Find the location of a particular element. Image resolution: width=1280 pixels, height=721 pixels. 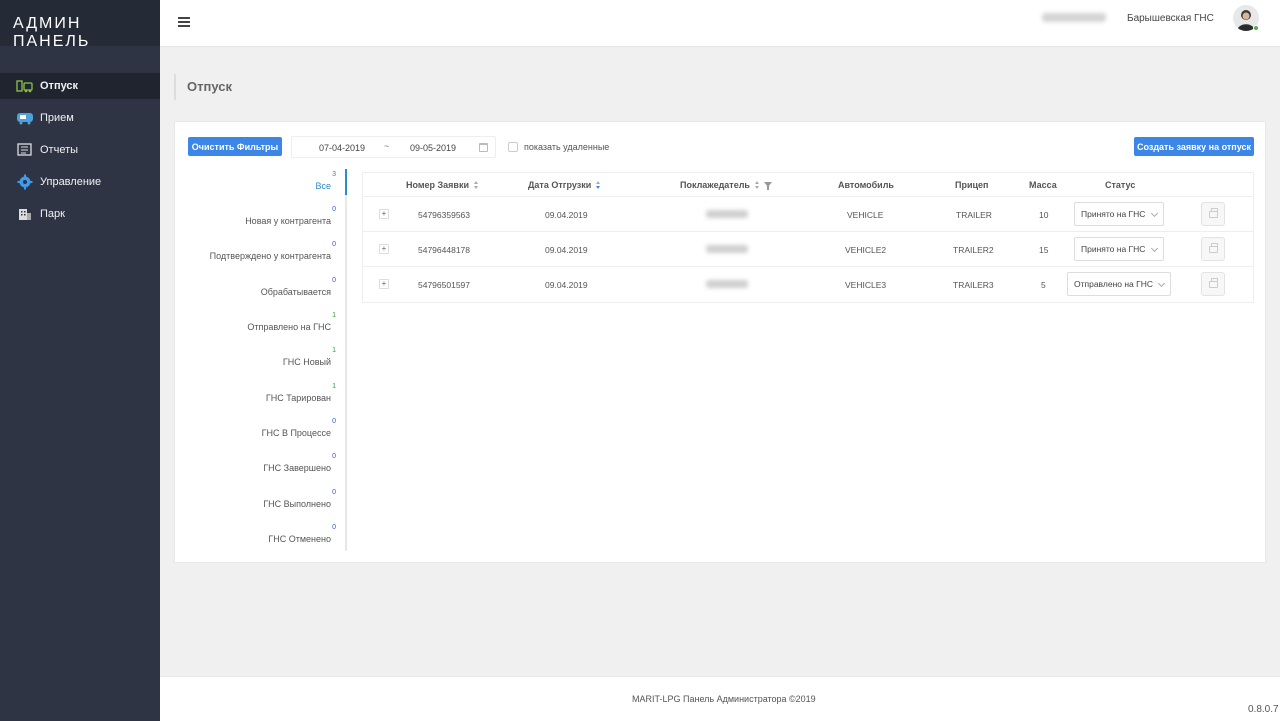

filter-label: ГНС Завершено is located at coordinates (297, 468).